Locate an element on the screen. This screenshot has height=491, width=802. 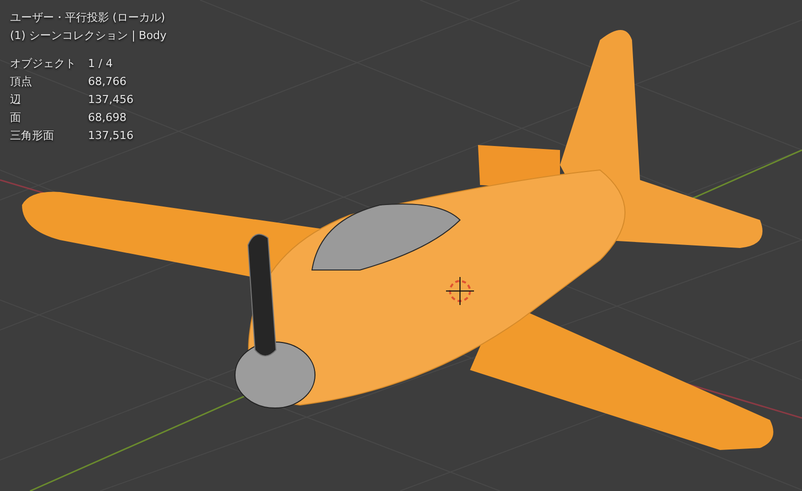
stat-label: 面 is located at coordinates (16, 118).